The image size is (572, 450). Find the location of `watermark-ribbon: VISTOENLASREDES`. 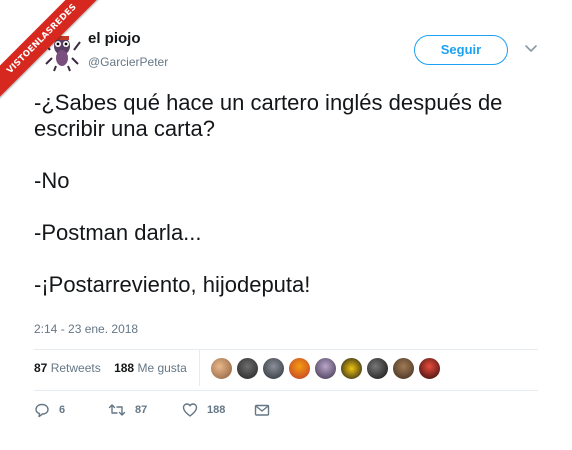

watermark-ribbon: VISTOENLASREDES is located at coordinates (50, 50).